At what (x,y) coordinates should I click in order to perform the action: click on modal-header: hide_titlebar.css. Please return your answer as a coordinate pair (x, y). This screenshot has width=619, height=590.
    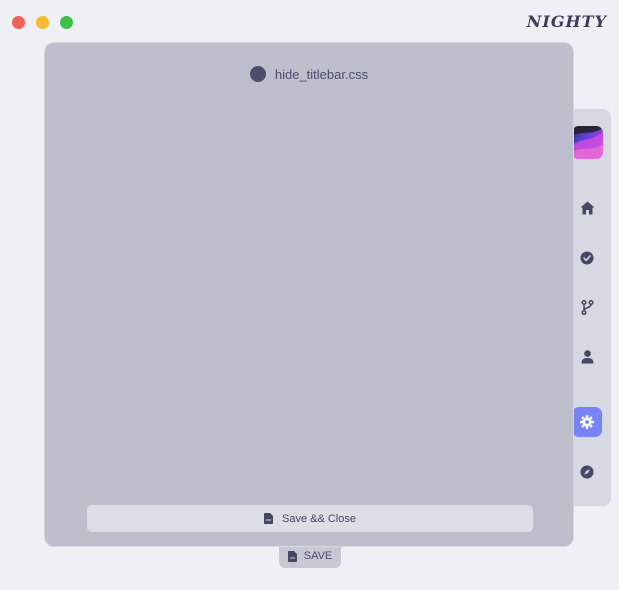
    Looking at the image, I should click on (309, 74).